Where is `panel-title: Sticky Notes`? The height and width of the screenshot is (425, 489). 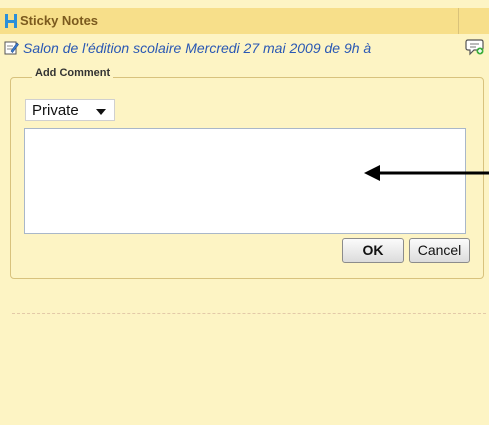
panel-title: Sticky Notes is located at coordinates (59, 20).